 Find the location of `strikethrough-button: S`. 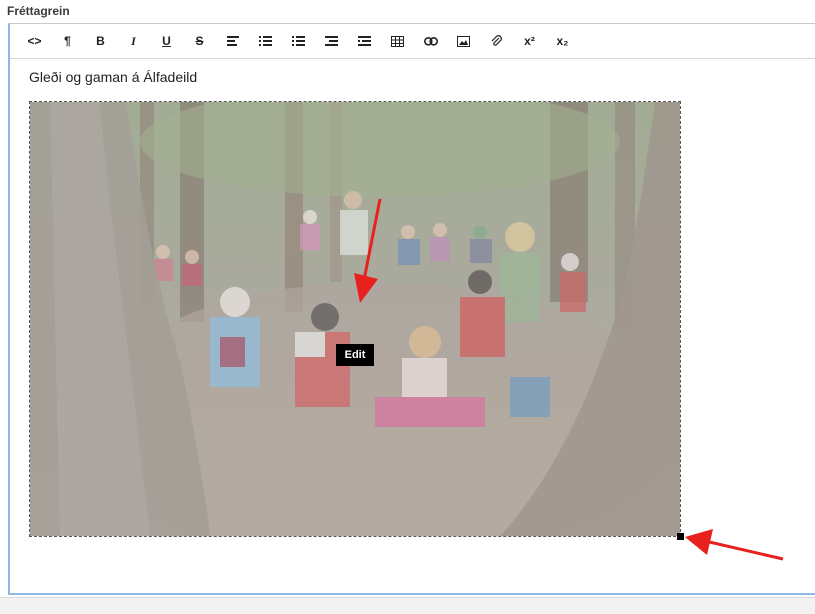

strikethrough-button: S is located at coordinates (199, 41).